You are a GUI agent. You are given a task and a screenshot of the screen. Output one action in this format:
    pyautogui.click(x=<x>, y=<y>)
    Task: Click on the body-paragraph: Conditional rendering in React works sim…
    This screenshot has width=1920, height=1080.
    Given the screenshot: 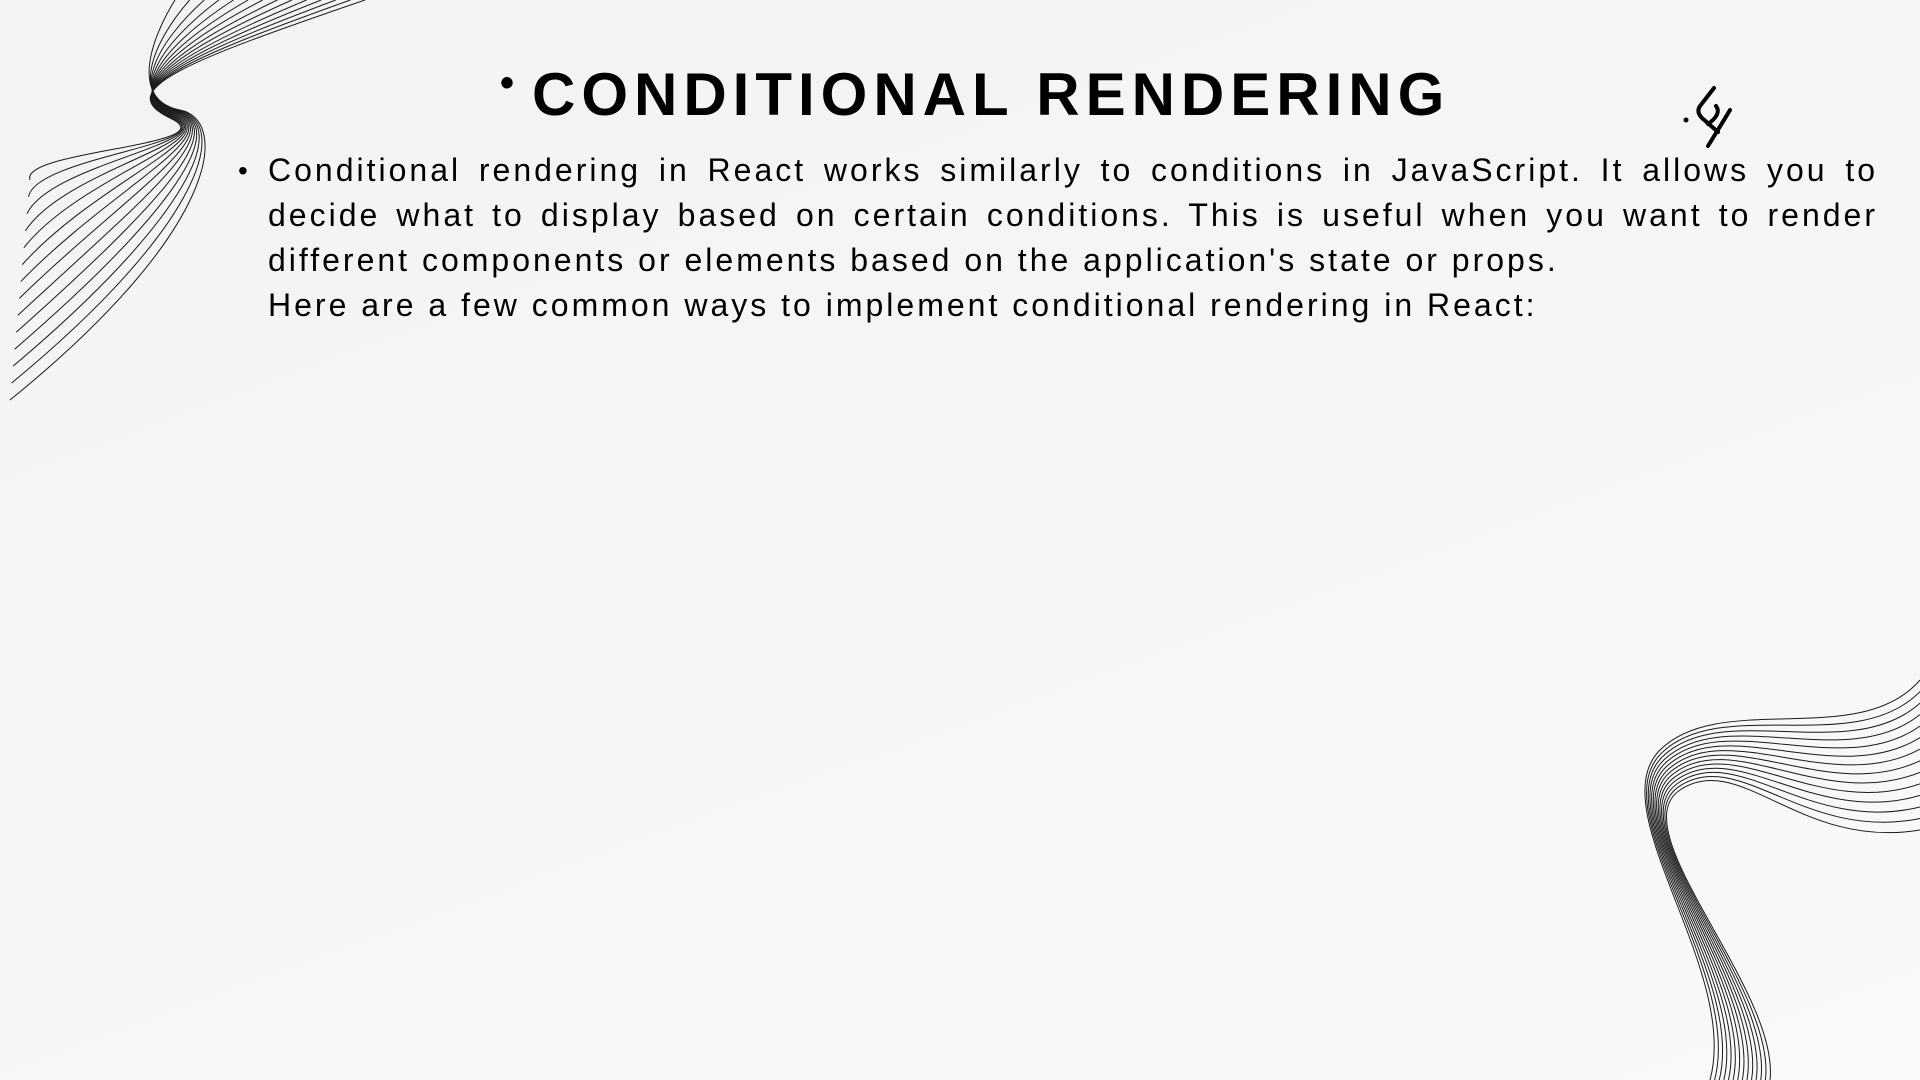 What is the action you would take?
    pyautogui.click(x=1073, y=215)
    